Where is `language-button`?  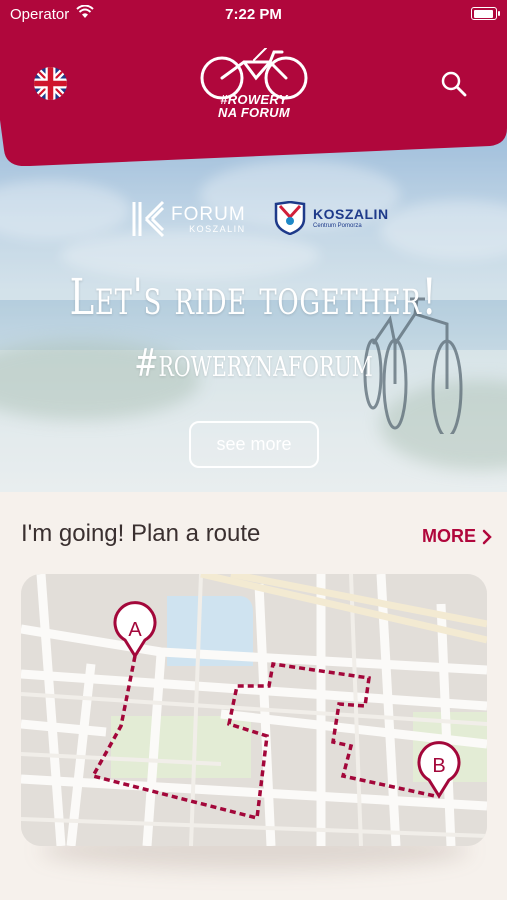
language-button is located at coordinates (50, 83).